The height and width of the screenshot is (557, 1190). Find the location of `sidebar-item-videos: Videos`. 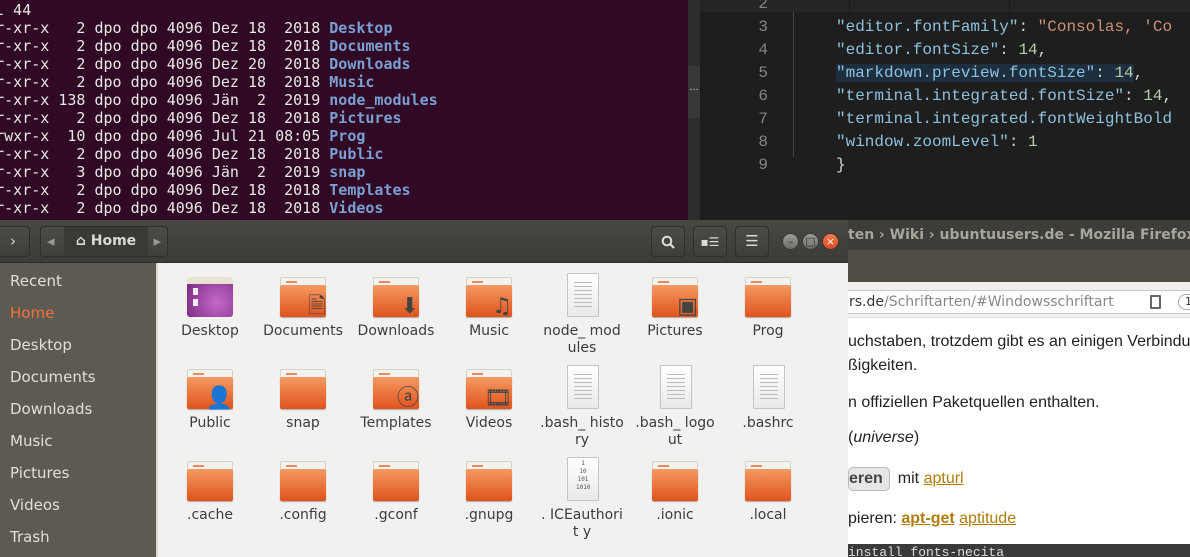

sidebar-item-videos: Videos is located at coordinates (35, 505).